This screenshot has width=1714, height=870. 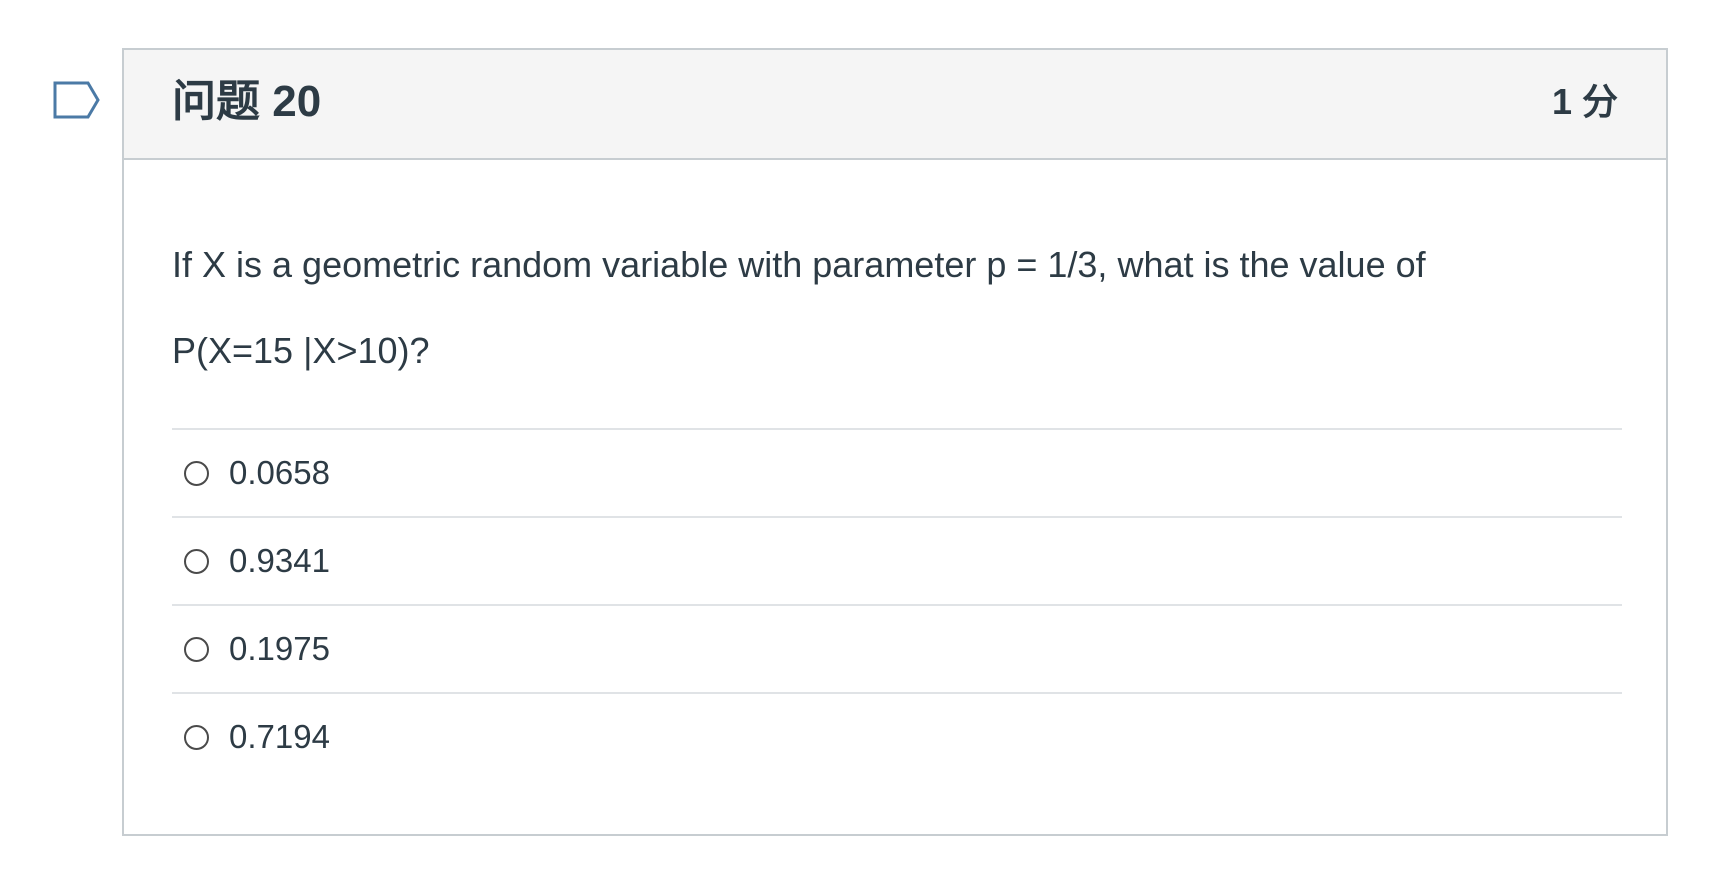 I want to click on question-points: 1 分, so click(x=1584, y=101).